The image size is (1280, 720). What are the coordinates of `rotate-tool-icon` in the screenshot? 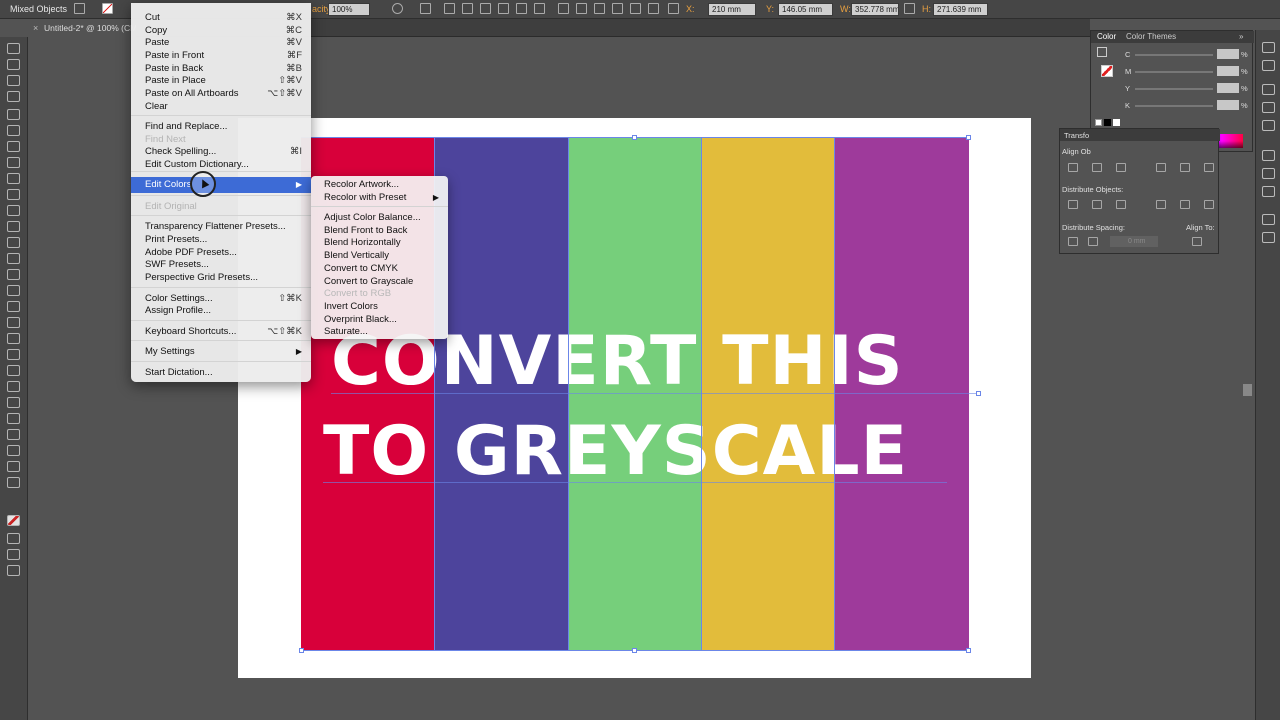 It's located at (13, 258).